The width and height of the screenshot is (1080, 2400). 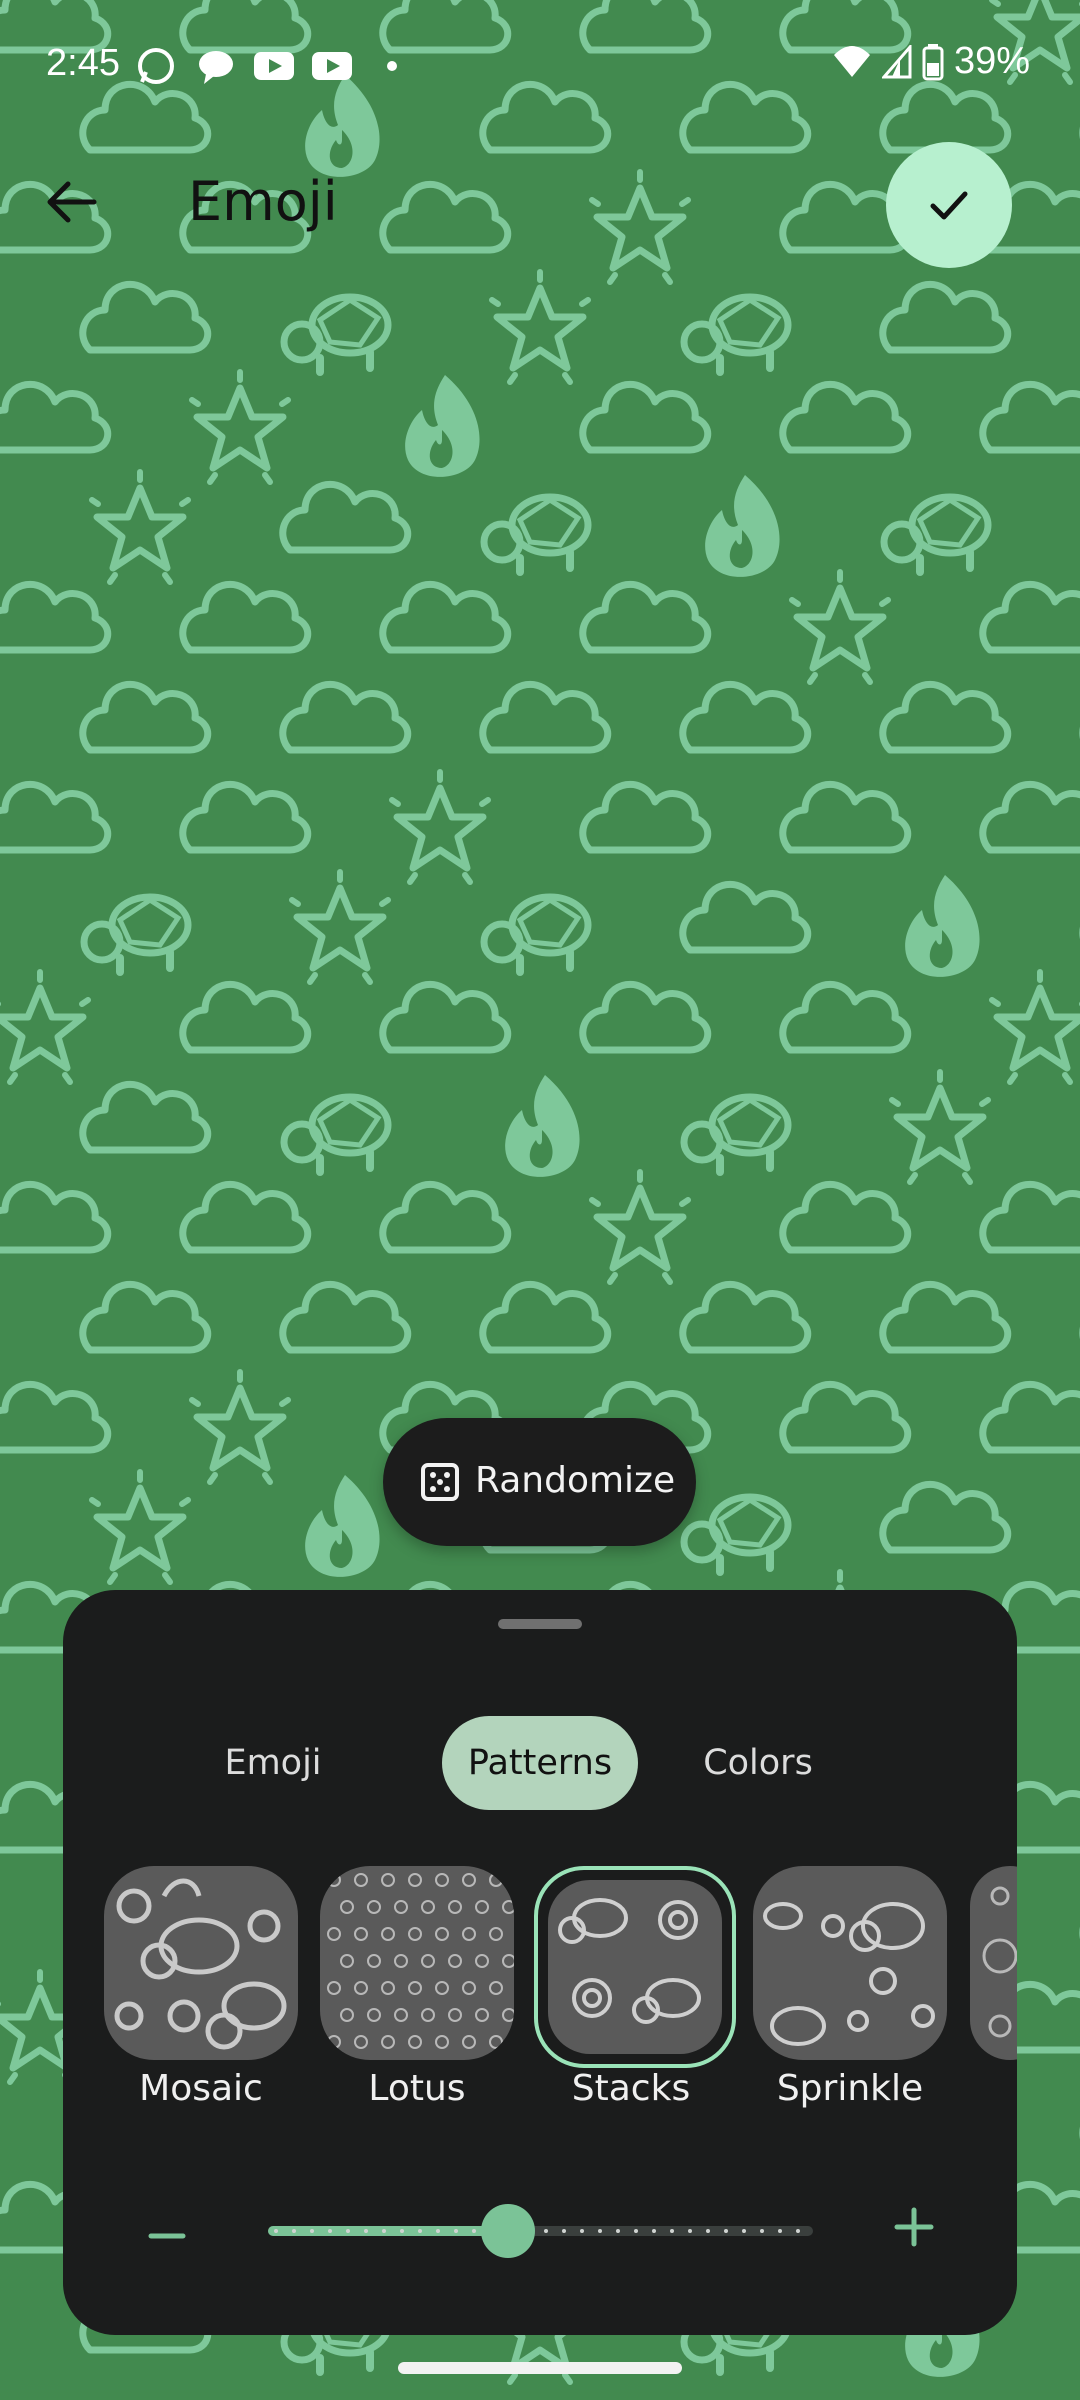 I want to click on sprinkle-preview, so click(x=849, y=1974).